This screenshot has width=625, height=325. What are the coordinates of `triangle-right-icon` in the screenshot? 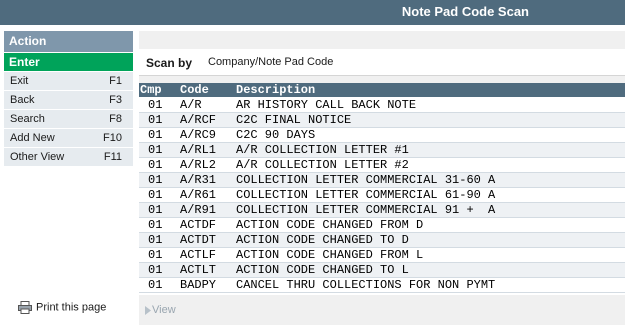 It's located at (148, 310).